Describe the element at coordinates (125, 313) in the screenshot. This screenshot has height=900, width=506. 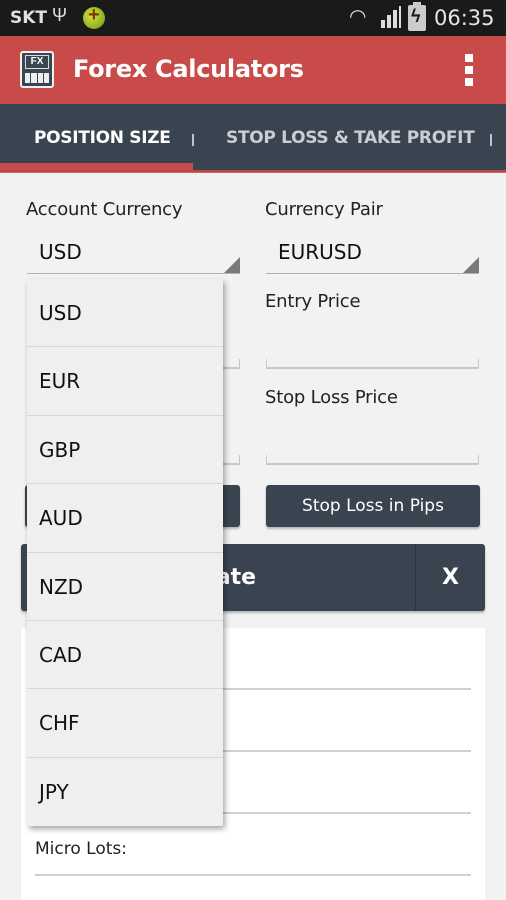
I see `dropdown-option-usd: USD` at that location.